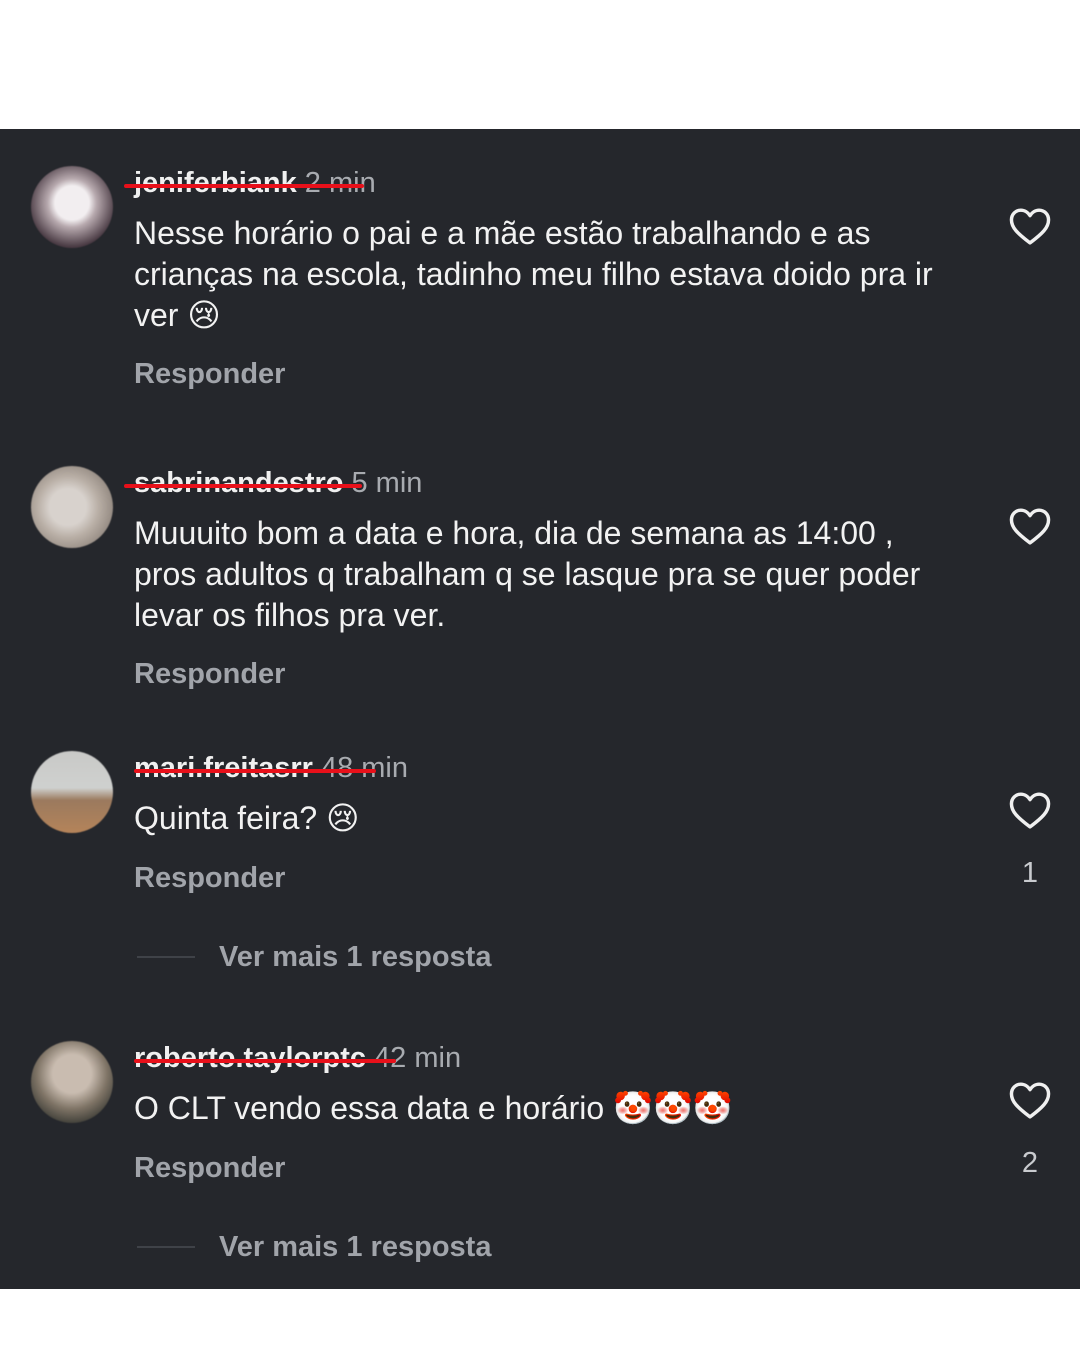  Describe the element at coordinates (340, 183) in the screenshot. I see `comment-time: 2 min` at that location.